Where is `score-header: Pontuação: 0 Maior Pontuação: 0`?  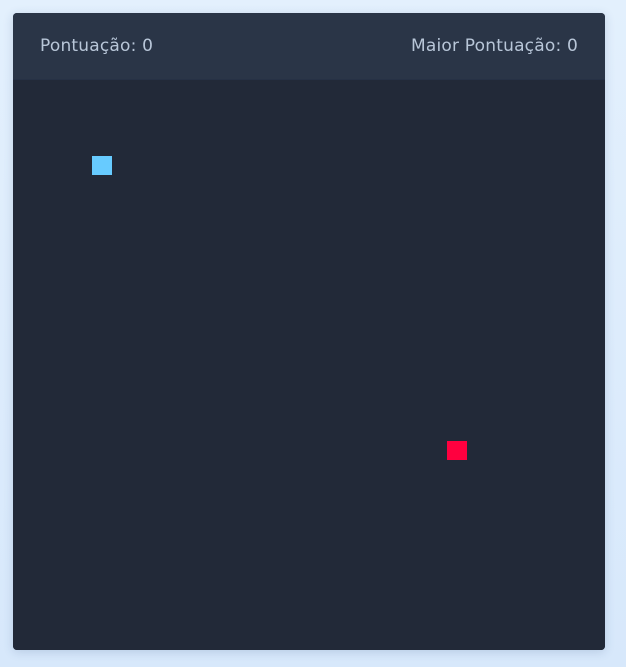
score-header: Pontuação: 0 Maior Pontuação: 0 is located at coordinates (309, 46).